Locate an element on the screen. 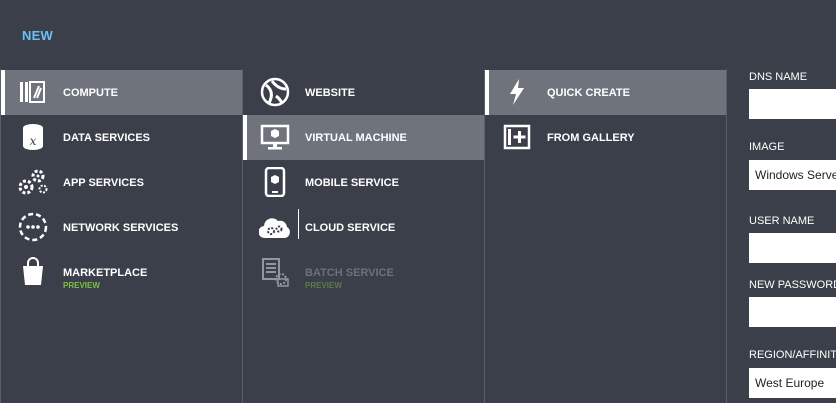 Image resolution: width=836 pixels, height=403 pixels. dns-name-label: DNS NAME is located at coordinates (778, 77).